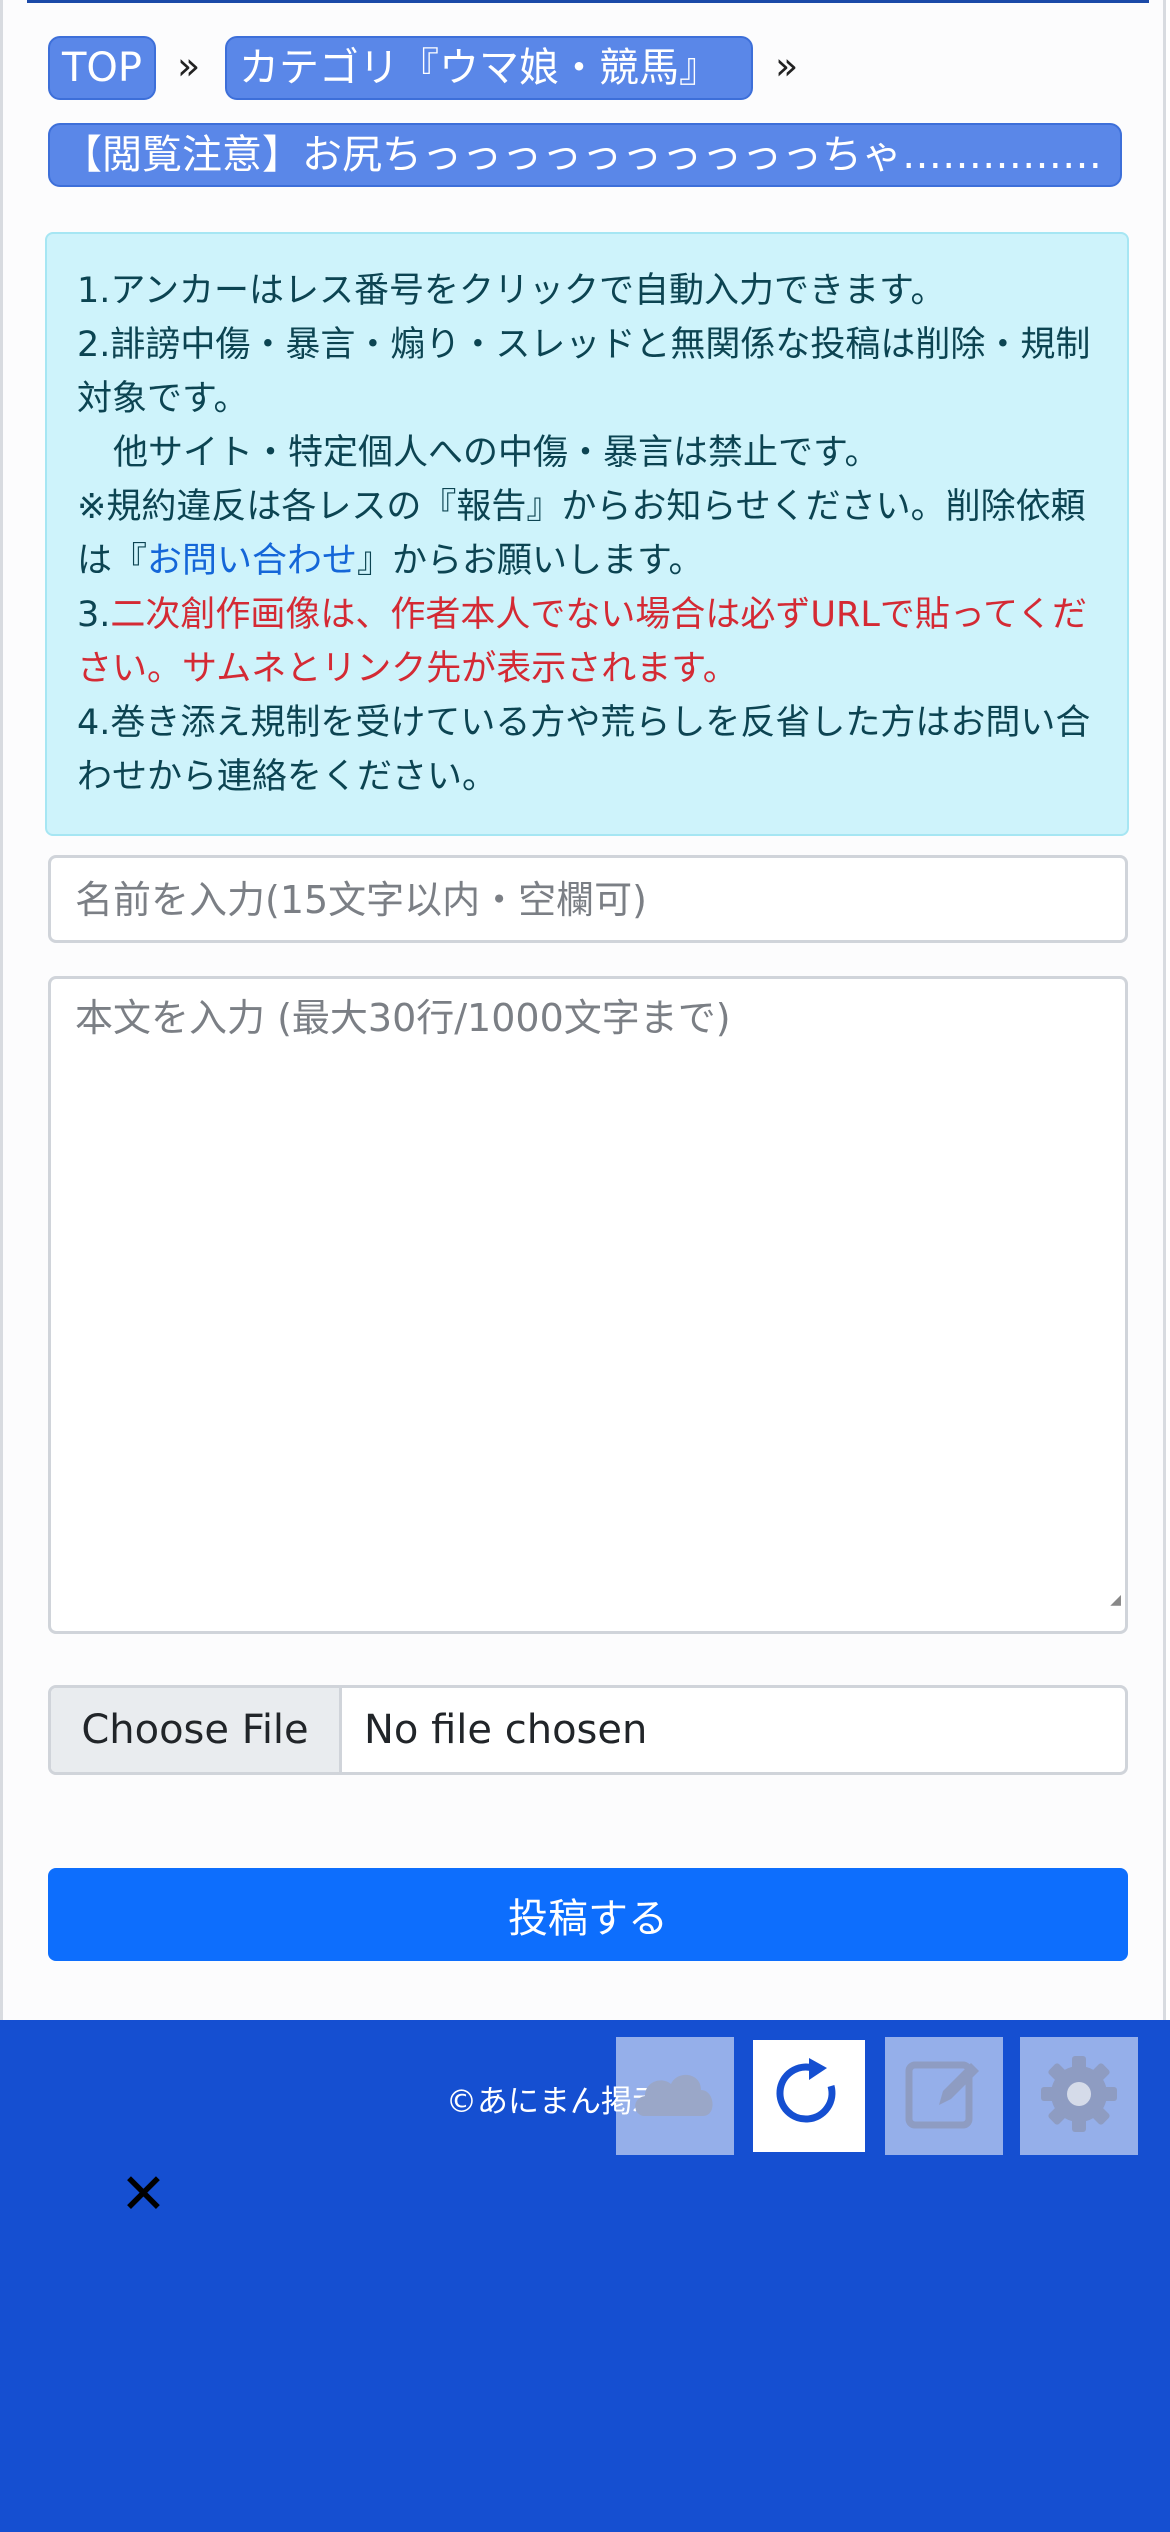 The image size is (1170, 2532). Describe the element at coordinates (489, 68) in the screenshot. I see `breadcrumb-category-link: カテゴリ『ウマ娘・競馬』` at that location.